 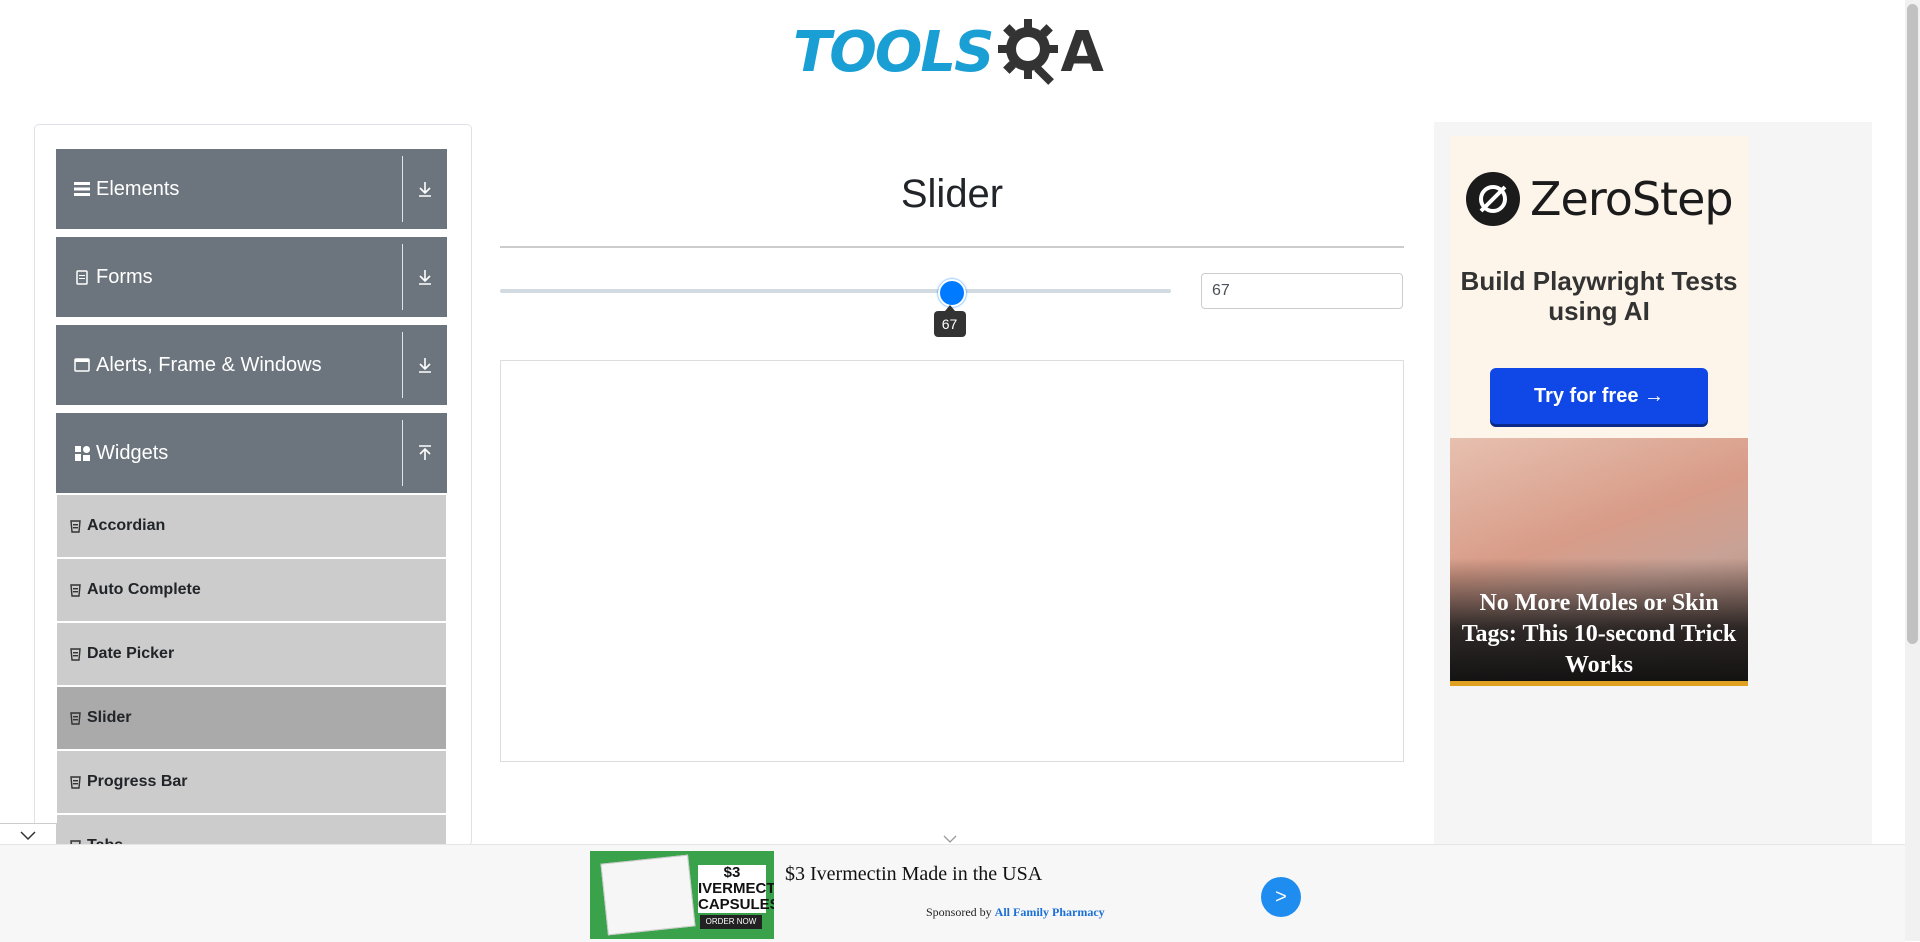 What do you see at coordinates (1028, 52) in the screenshot?
I see `gear-magnifier-icon` at bounding box center [1028, 52].